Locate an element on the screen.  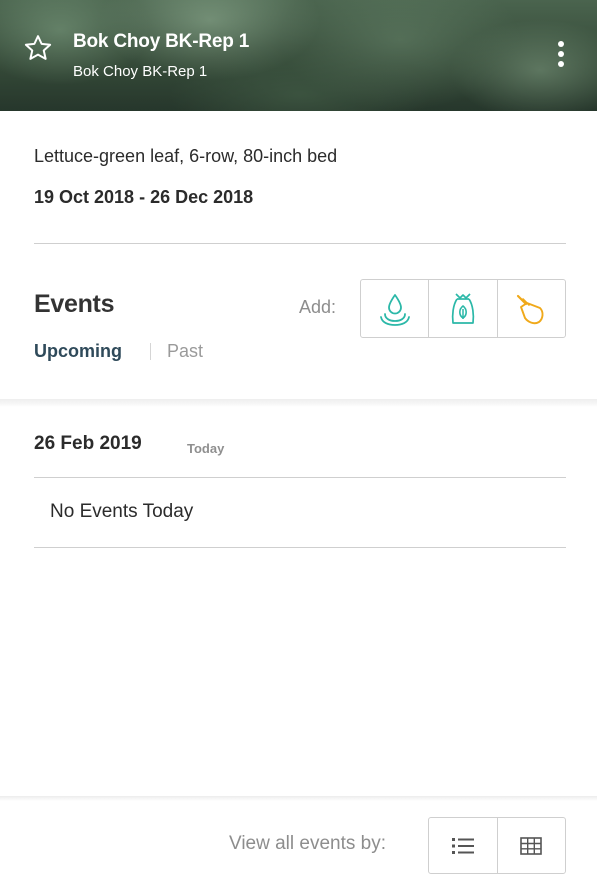
trowel-icon is located at coordinates (530, 309).